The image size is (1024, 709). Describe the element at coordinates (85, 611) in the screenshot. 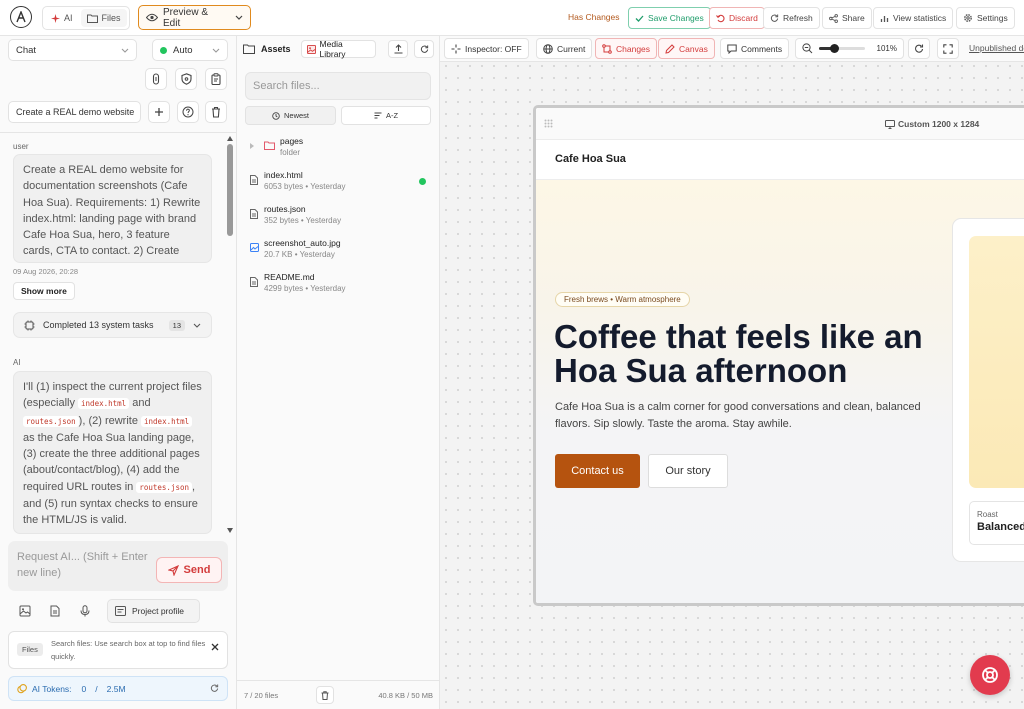

I see `microphone-button` at that location.